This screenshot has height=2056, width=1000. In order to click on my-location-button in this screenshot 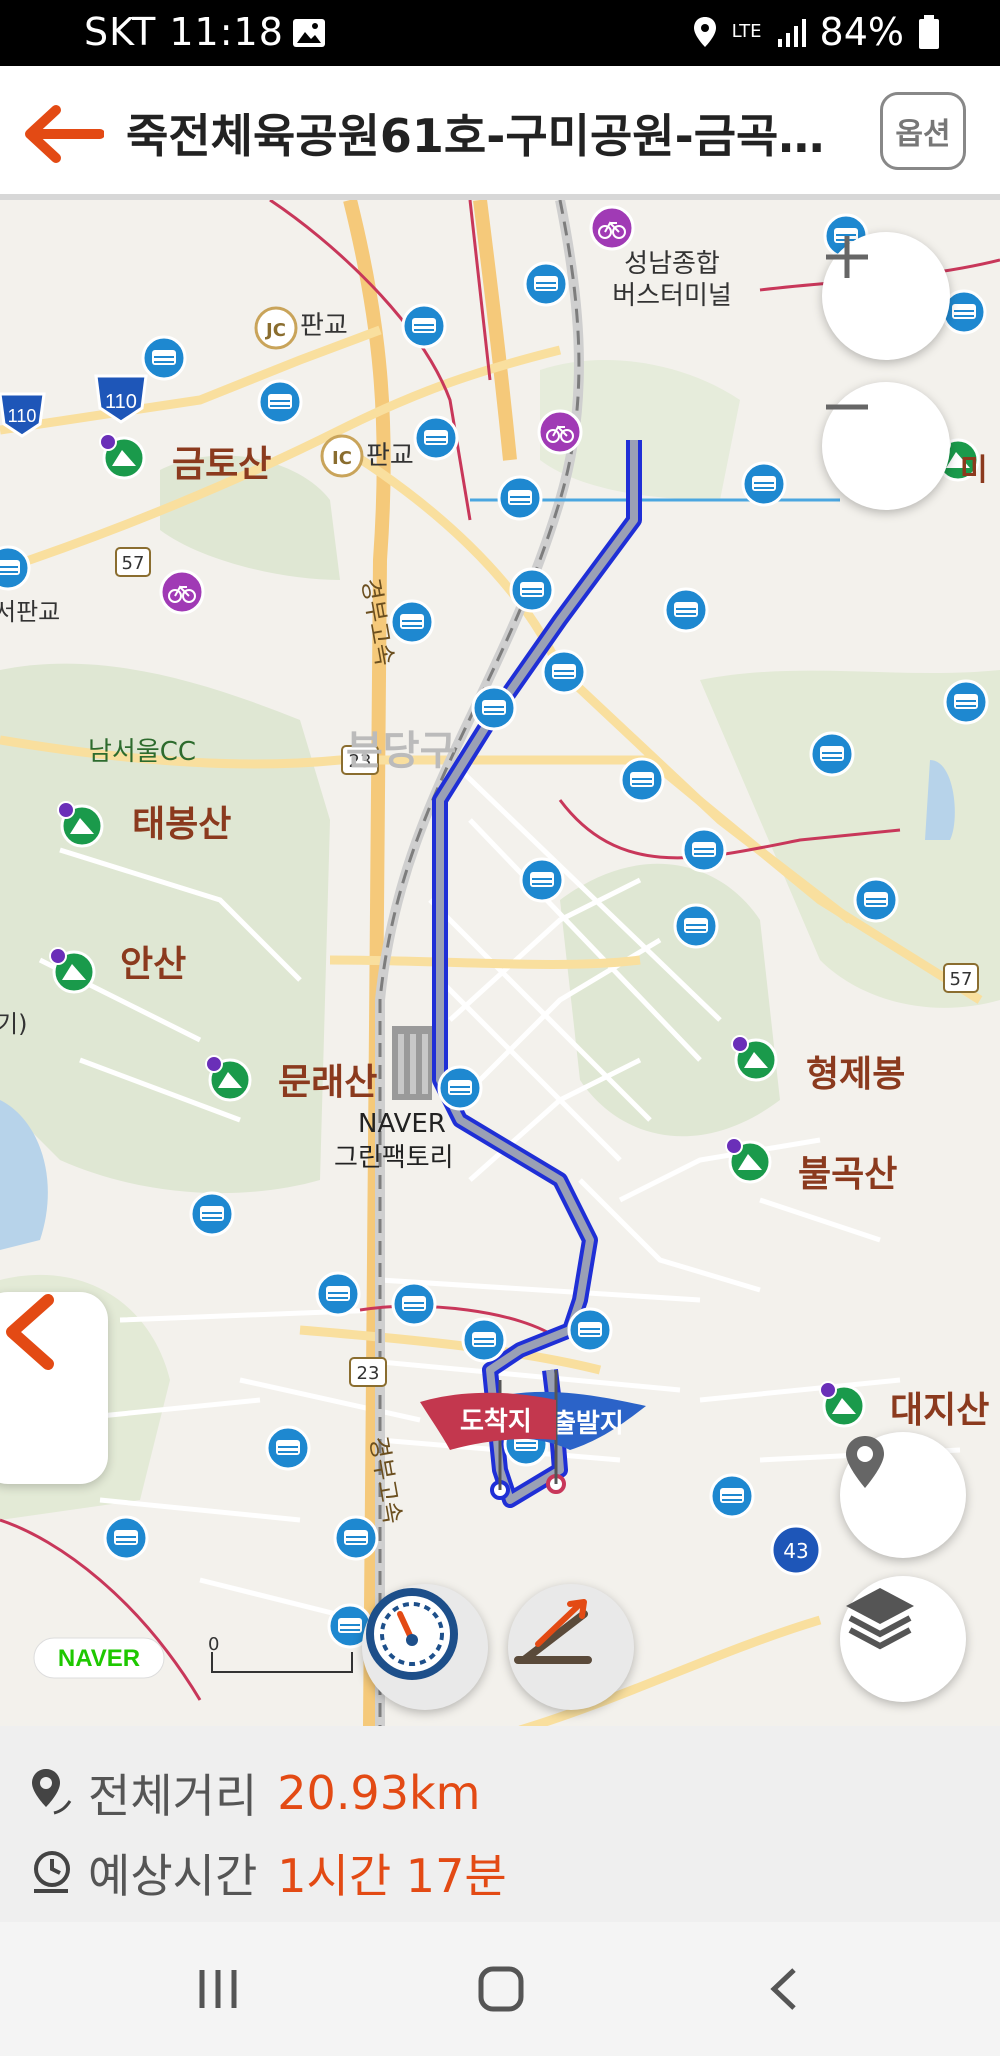, I will do `click(903, 1495)`.